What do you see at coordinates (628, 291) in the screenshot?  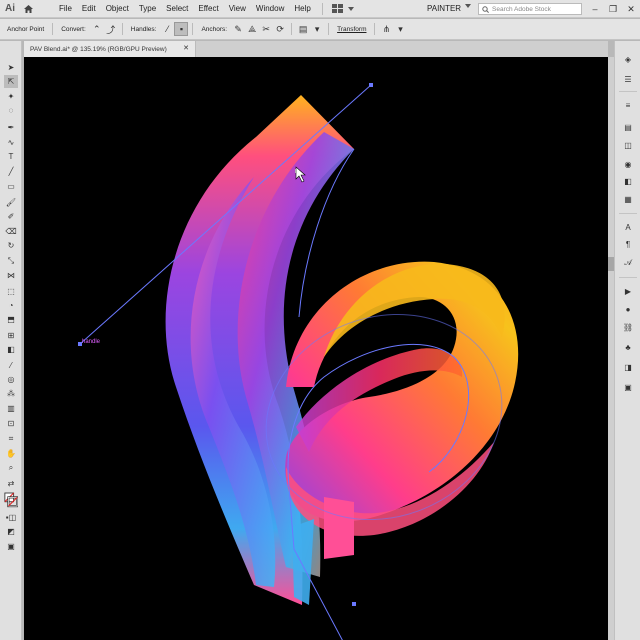 I see `actions-icon: ▶` at bounding box center [628, 291].